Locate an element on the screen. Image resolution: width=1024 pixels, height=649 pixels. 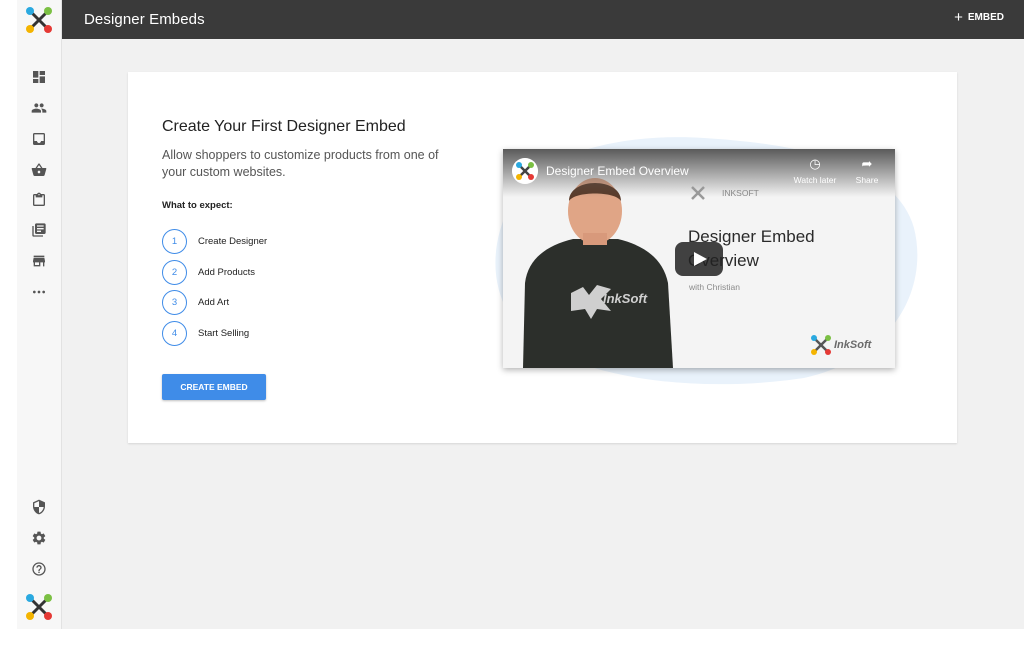
step-number: 1 is located at coordinates (174, 241).